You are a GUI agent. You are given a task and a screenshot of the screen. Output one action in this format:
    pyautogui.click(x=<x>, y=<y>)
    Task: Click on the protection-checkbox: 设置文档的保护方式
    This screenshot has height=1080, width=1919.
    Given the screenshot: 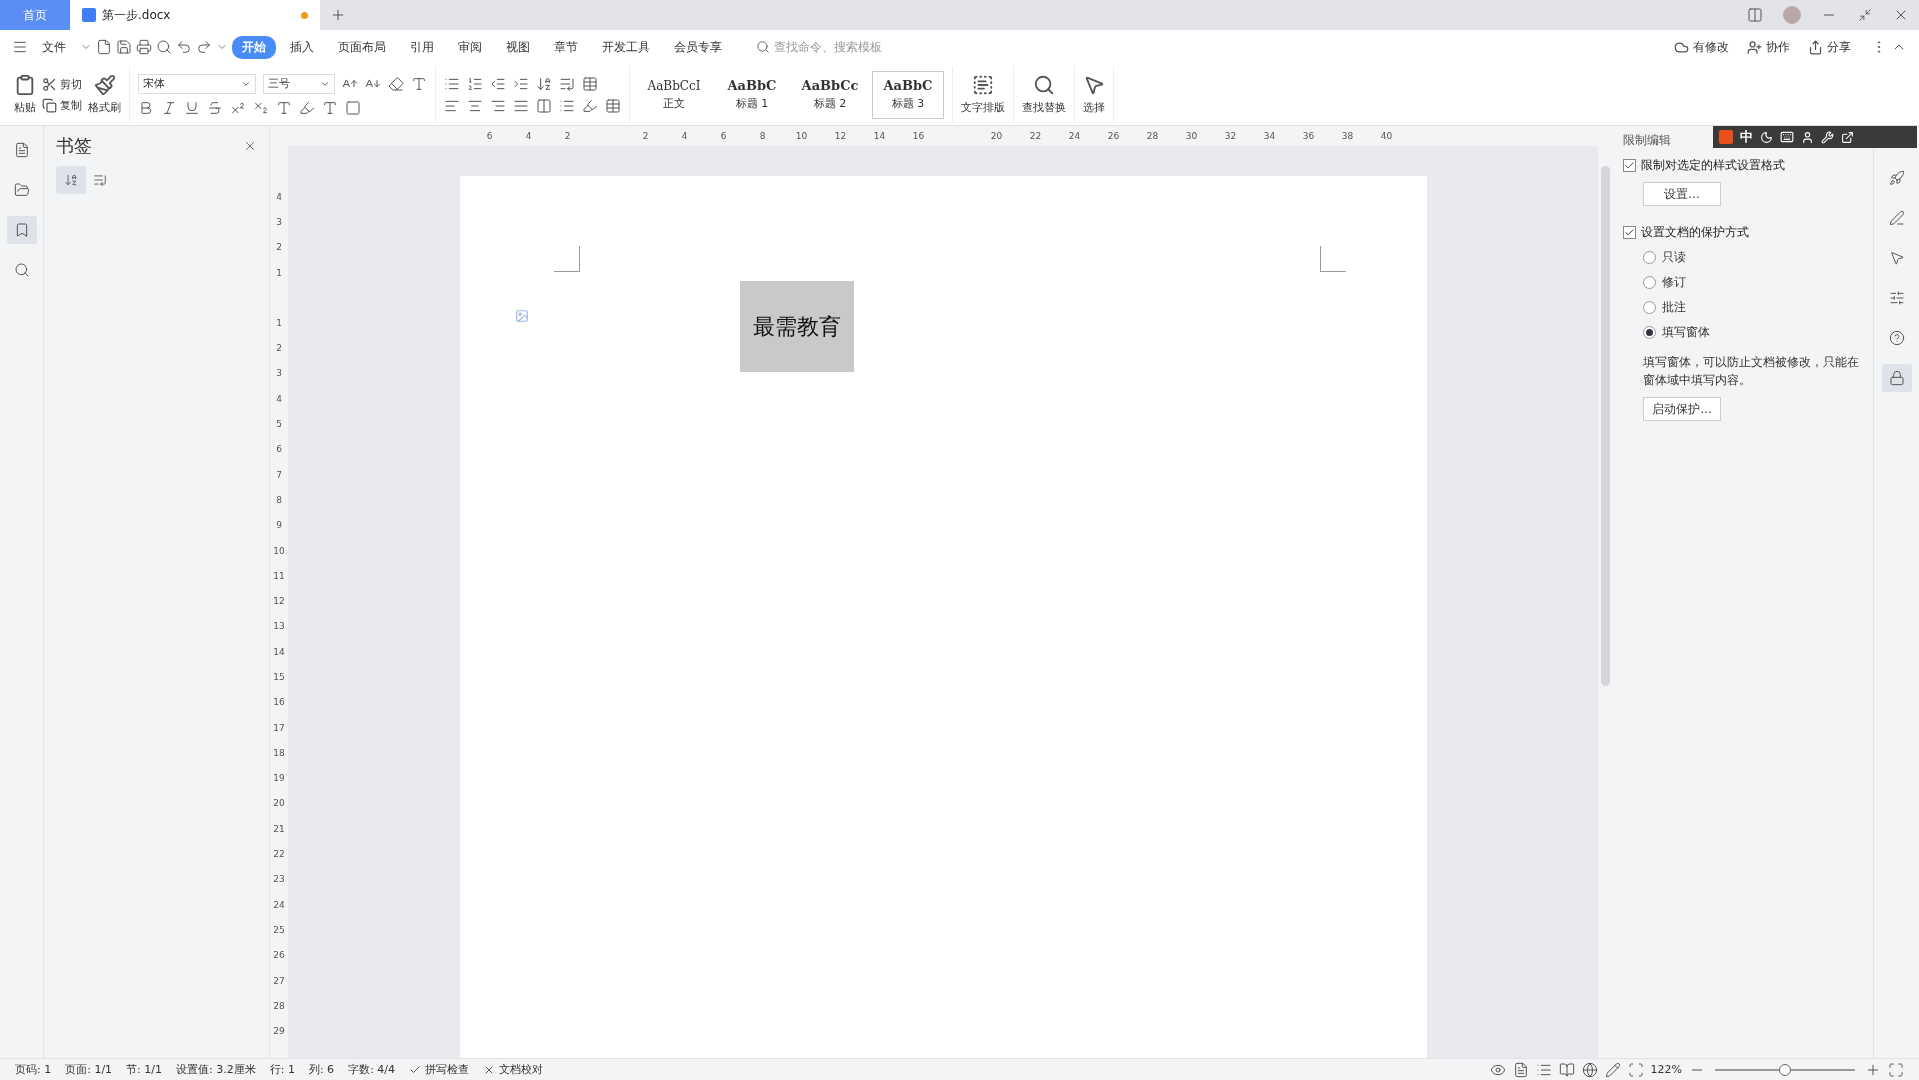 What is the action you would take?
    pyautogui.click(x=1743, y=232)
    